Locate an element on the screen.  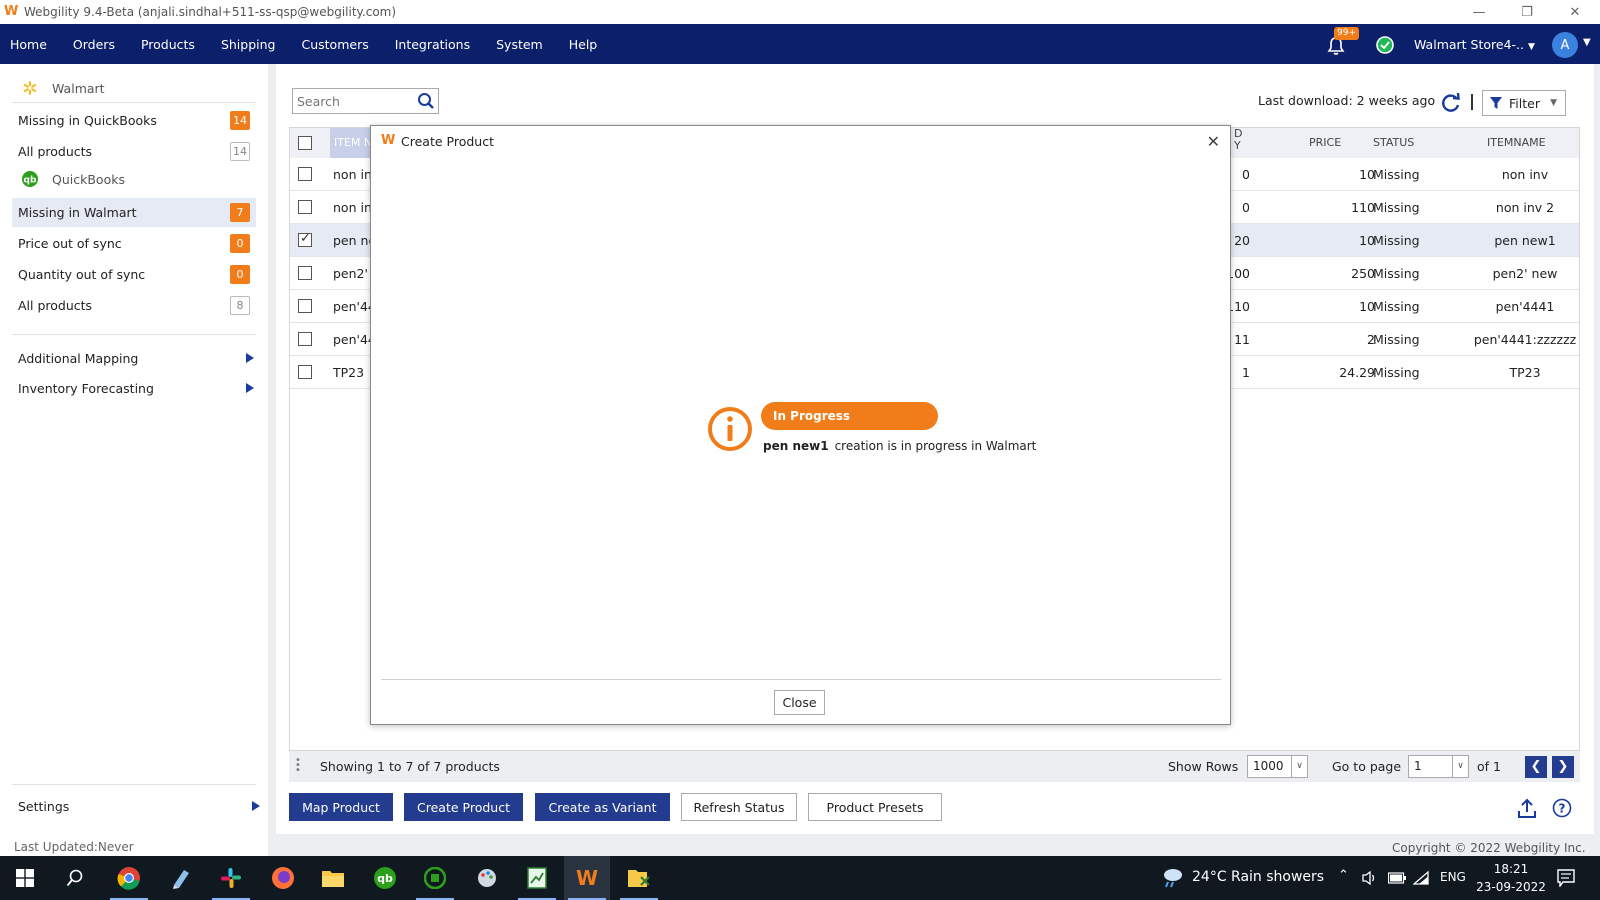
sync-status-icon is located at coordinates (1385, 45).